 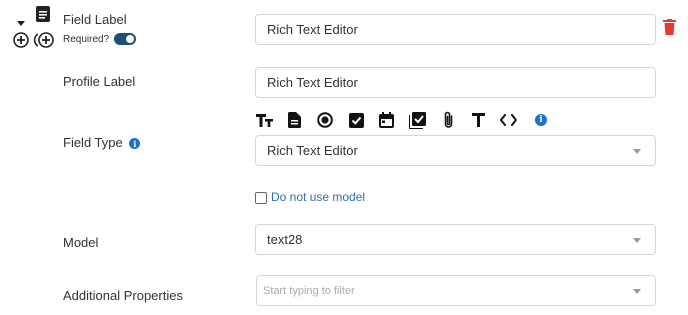 What do you see at coordinates (265, 120) in the screenshot?
I see `text-size-icon` at bounding box center [265, 120].